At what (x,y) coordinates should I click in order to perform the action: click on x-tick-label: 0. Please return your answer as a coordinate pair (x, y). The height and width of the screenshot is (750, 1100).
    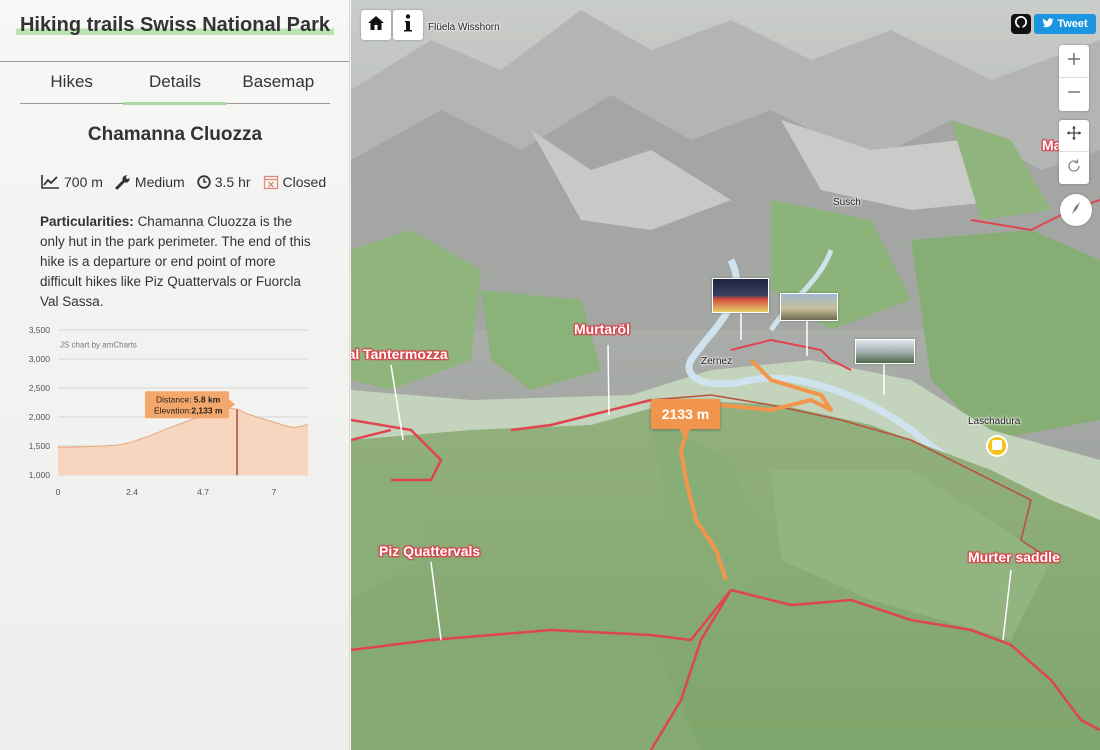
    Looking at the image, I should click on (58, 492).